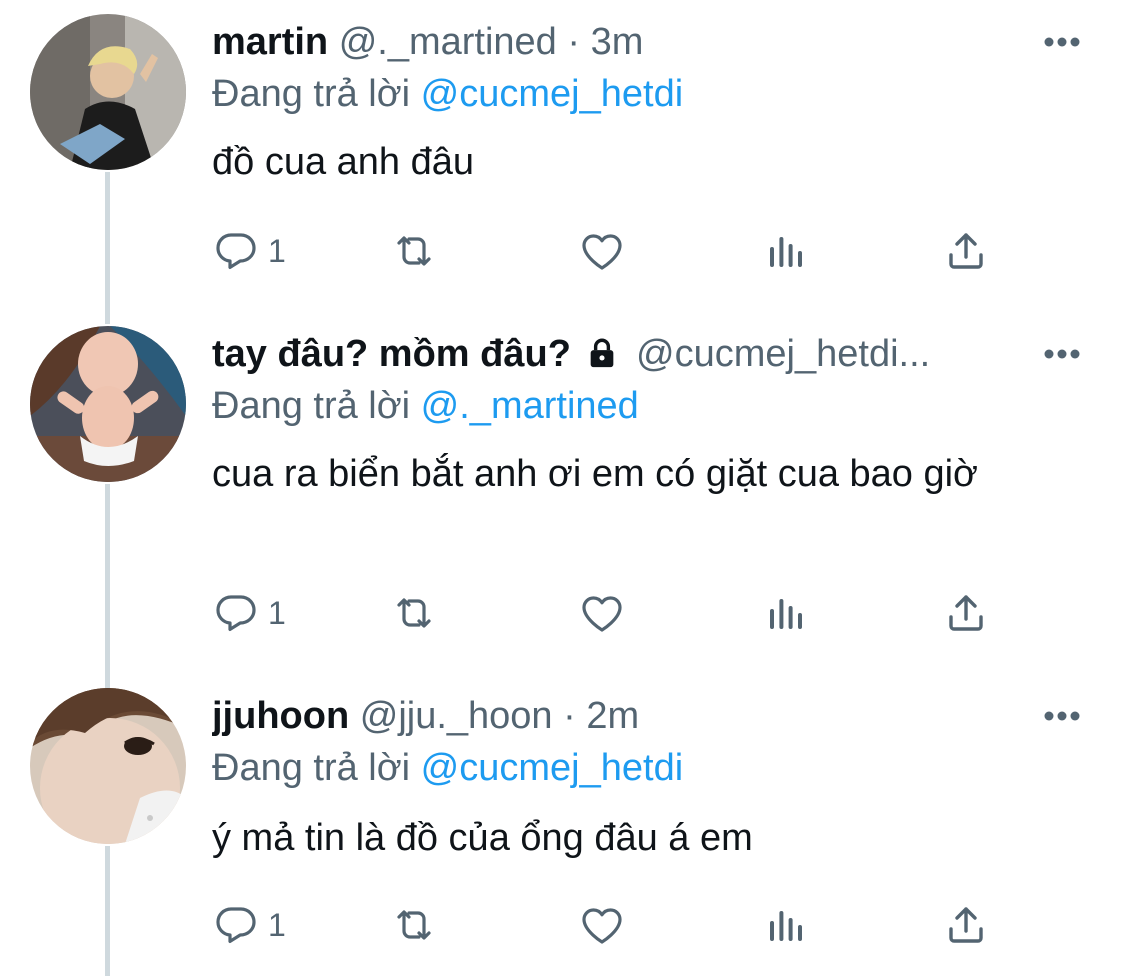 This screenshot has height=976, width=1125. Describe the element at coordinates (530, 406) in the screenshot. I see `reply-mention: @._martined` at that location.